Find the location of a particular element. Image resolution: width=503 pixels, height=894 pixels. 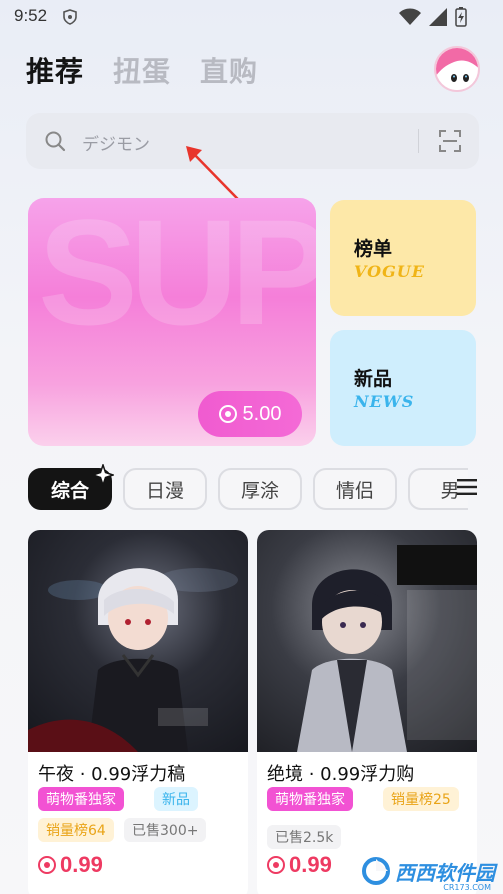

chip-label: 情侣 is located at coordinates (354, 490).